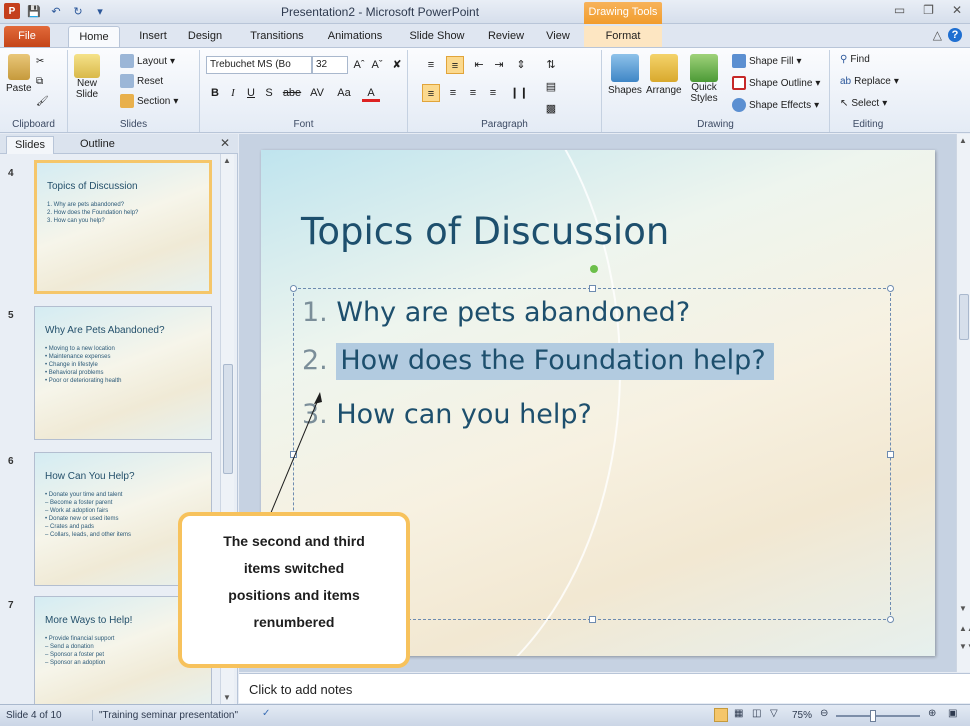  I want to click on format-painter-icon: 🖌, so click(42, 101).